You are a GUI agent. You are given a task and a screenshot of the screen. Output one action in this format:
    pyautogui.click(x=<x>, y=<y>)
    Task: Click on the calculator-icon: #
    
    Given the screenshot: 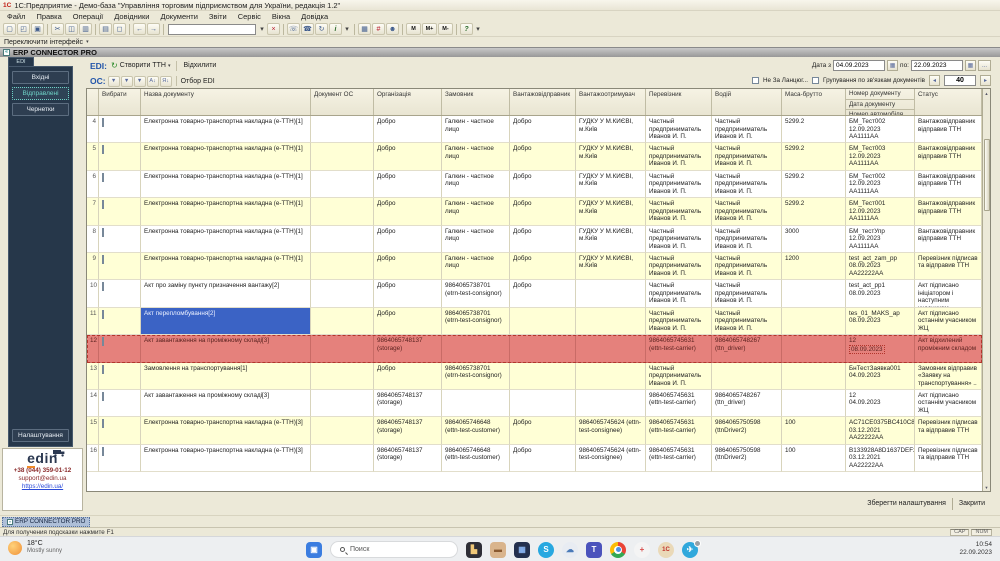 What is the action you would take?
    pyautogui.click(x=378, y=29)
    